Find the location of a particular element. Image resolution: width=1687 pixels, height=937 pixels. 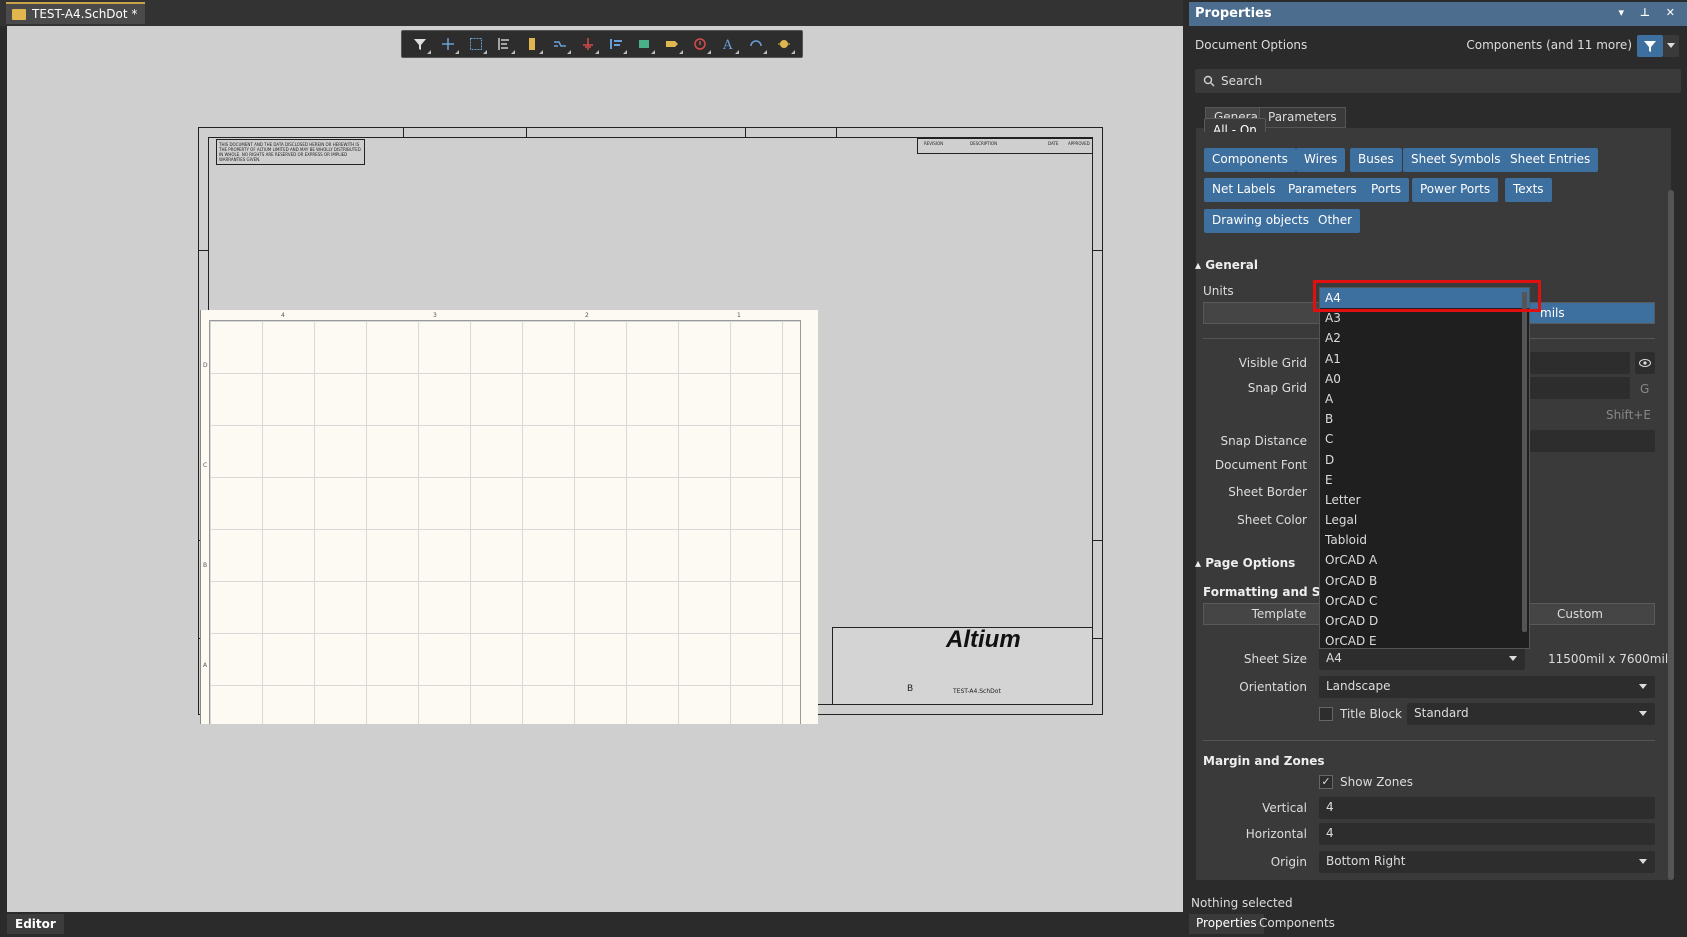

description-header: DESCRIPTION is located at coordinates (984, 143).